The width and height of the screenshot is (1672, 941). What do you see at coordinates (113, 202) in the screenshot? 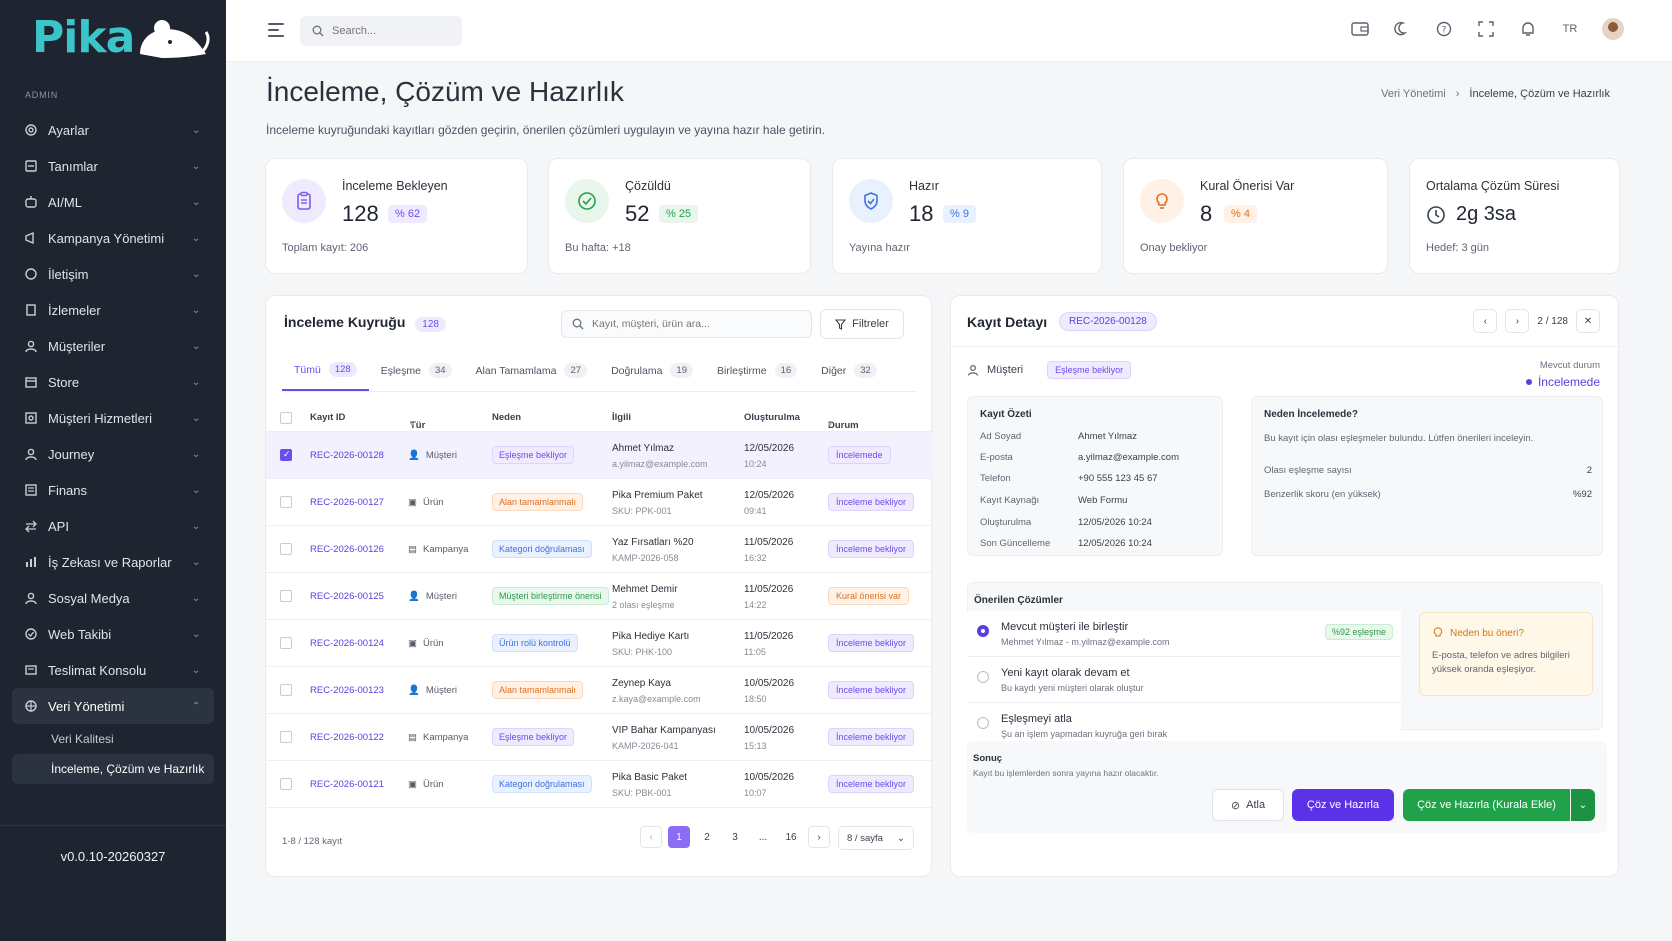
I see `sidebar-item-aiml: AI/ML ⌄` at bounding box center [113, 202].